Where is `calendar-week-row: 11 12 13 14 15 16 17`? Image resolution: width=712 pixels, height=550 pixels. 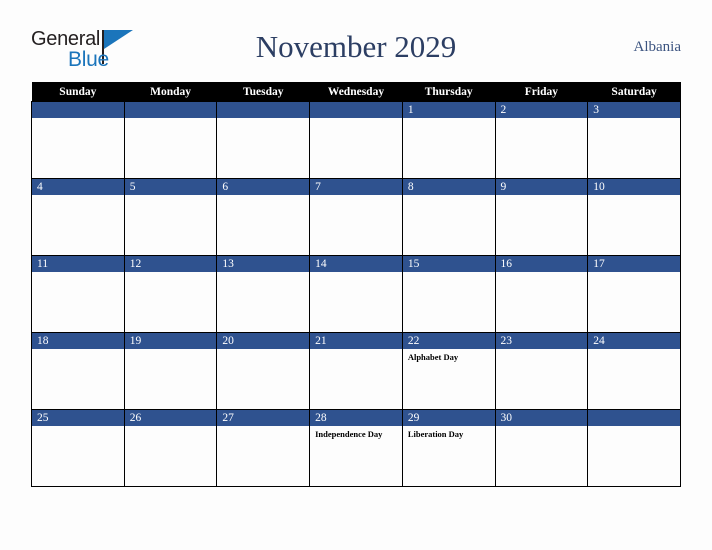
calendar-week-row: 11 12 13 14 15 16 17 is located at coordinates (356, 294).